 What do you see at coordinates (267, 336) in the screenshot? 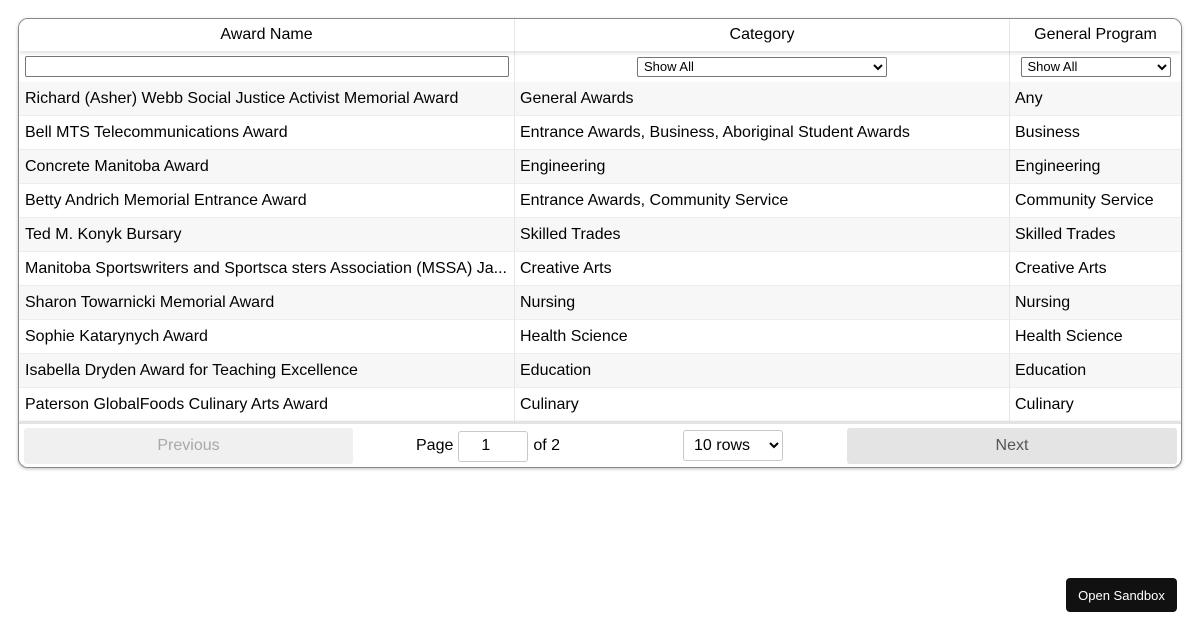
I see `table-cell: Sophie Katarynych Award` at bounding box center [267, 336].